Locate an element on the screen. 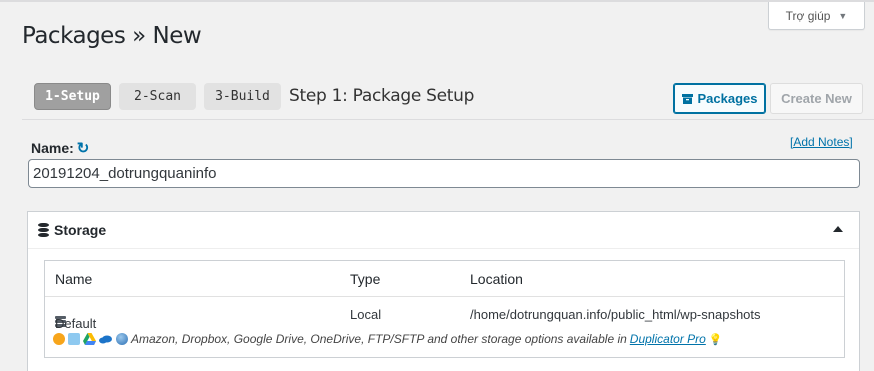 The image size is (874, 371). step-title: Step 1: Package Setup is located at coordinates (382, 96).